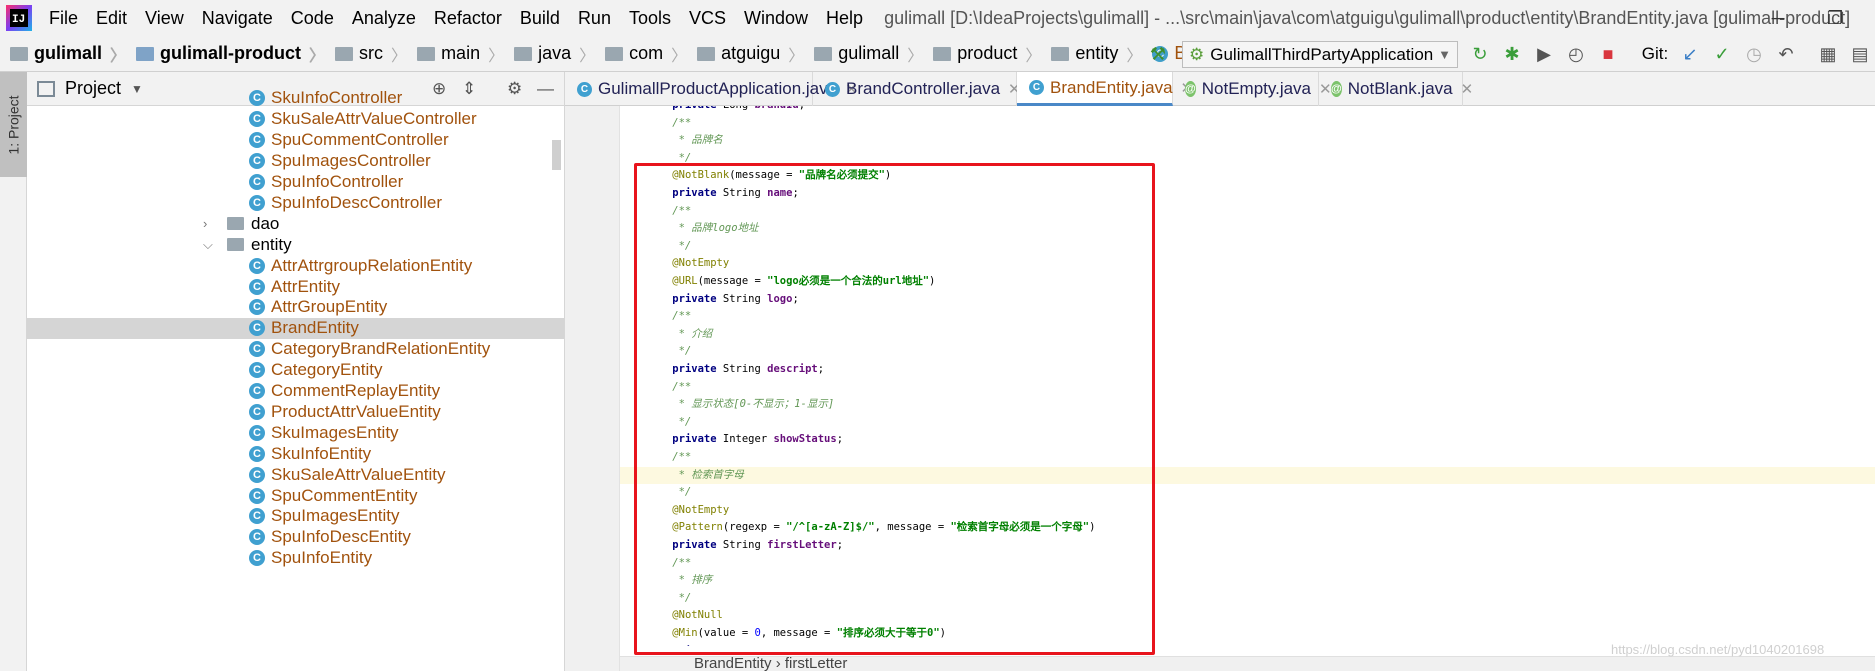  Describe the element at coordinates (1247, 370) in the screenshot. I see `code-line: 45 private String descript;` at that location.